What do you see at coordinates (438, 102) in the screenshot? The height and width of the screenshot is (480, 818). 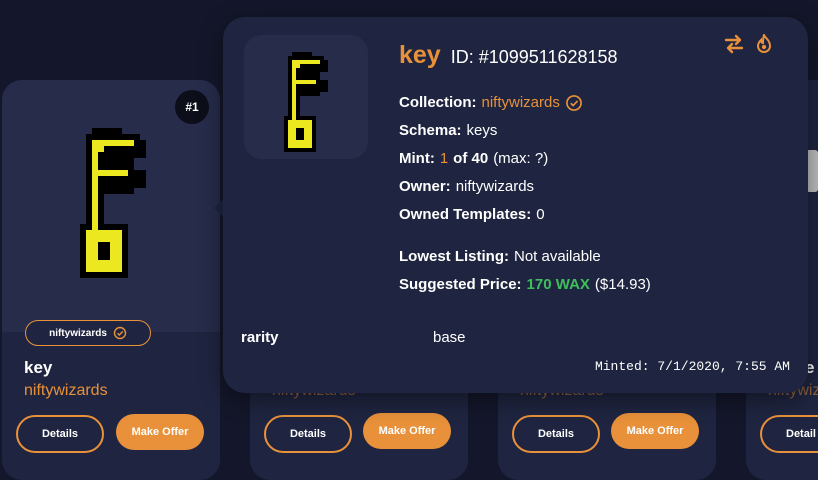 I see `collection-label: Collection:` at bounding box center [438, 102].